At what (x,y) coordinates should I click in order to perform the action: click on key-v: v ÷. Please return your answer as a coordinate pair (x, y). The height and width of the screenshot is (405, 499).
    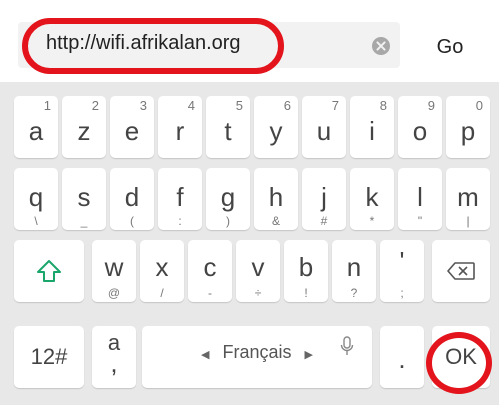
    Looking at the image, I should click on (258, 271).